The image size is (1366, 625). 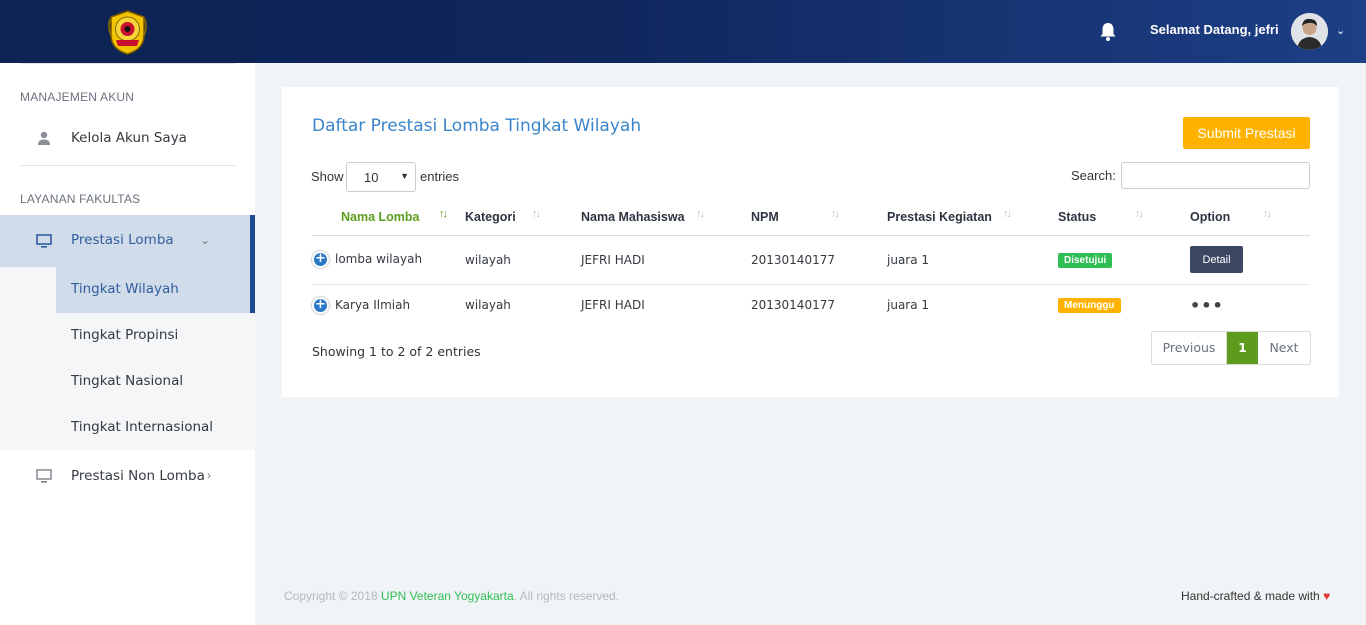 What do you see at coordinates (1077, 216) in the screenshot?
I see `column-header-label: Status` at bounding box center [1077, 216].